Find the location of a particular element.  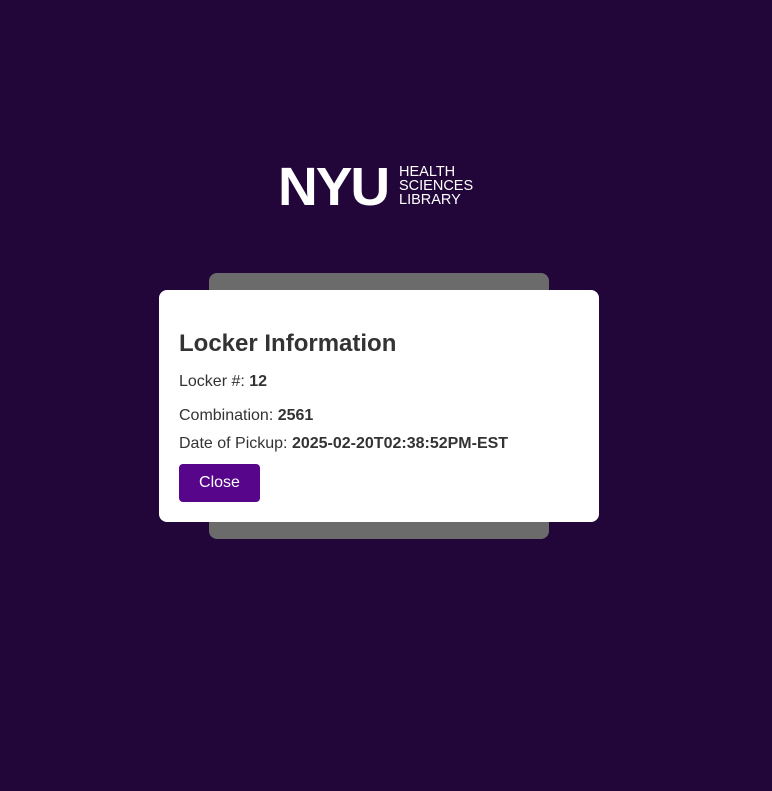

locker-number-label: Locker #: is located at coordinates (212, 381).